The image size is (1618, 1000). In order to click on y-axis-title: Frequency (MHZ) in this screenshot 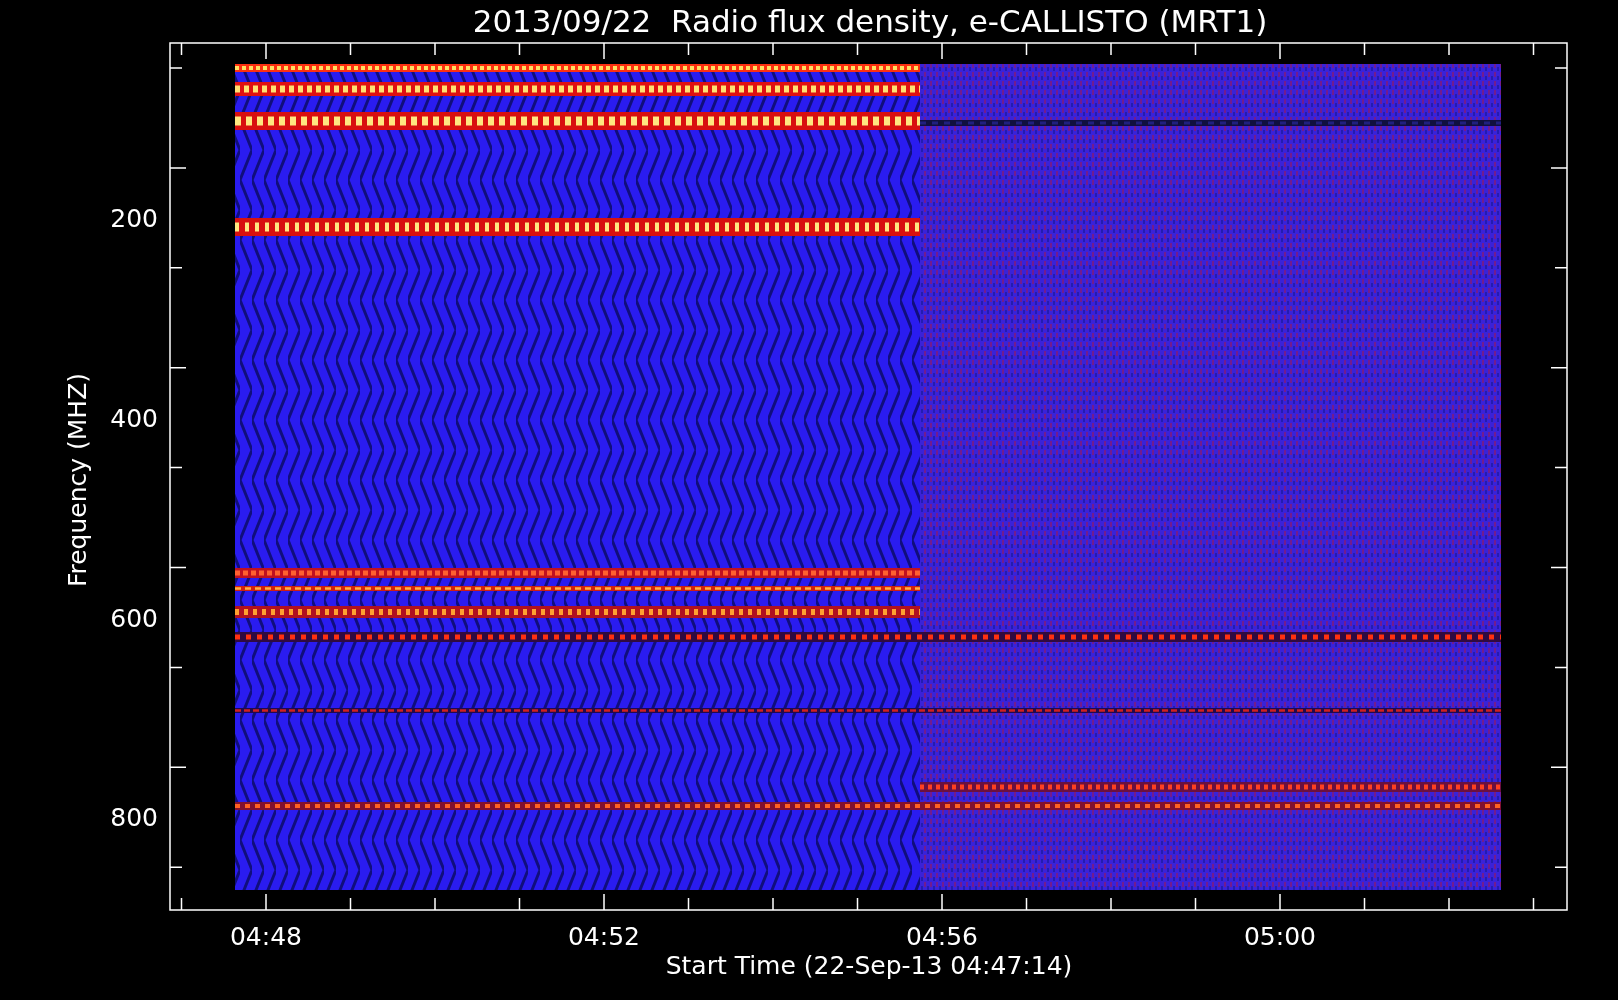, I will do `click(77, 480)`.